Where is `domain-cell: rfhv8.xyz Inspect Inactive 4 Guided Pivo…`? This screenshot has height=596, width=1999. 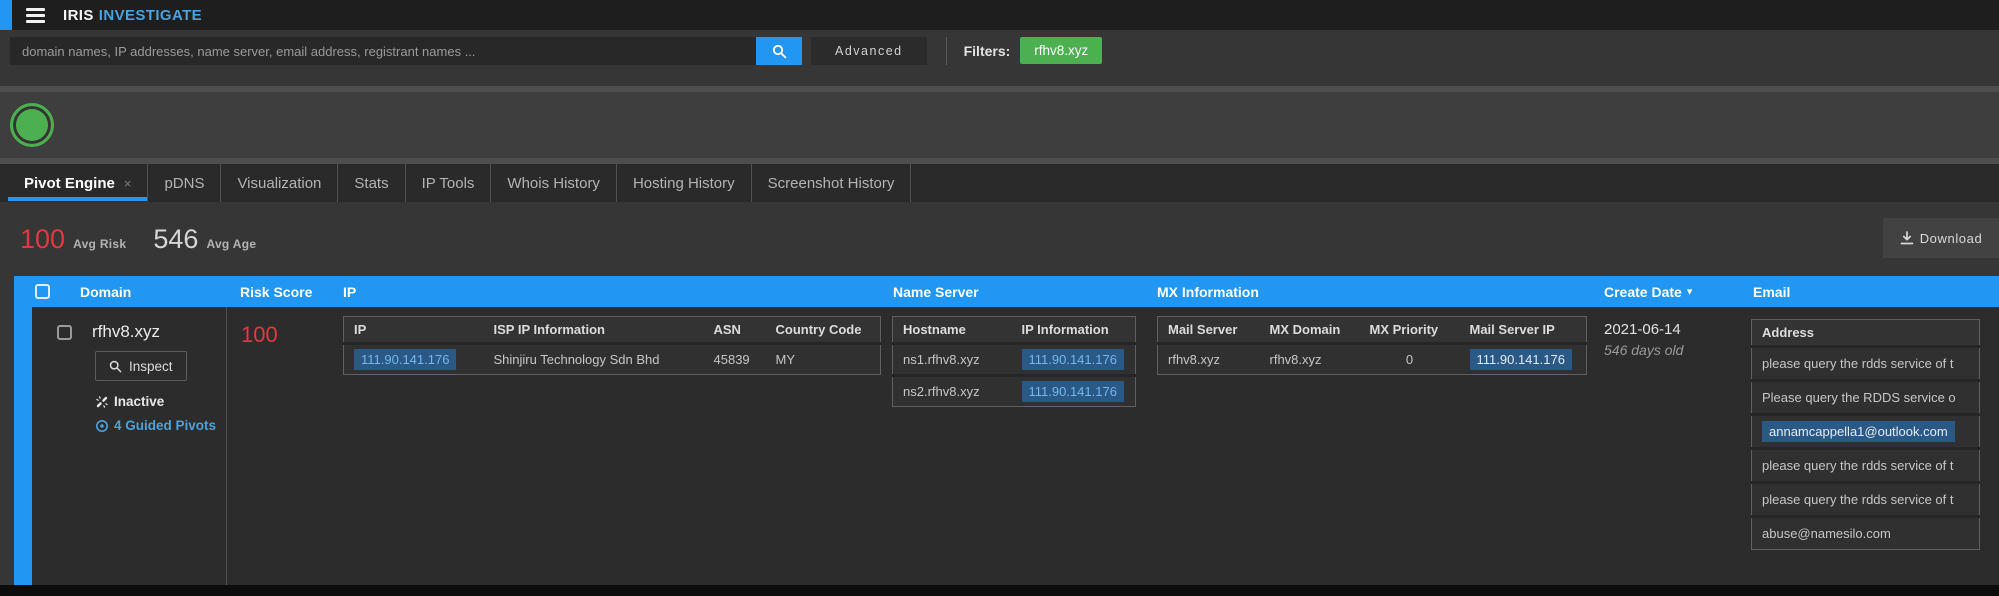 domain-cell: rfhv8.xyz Inspect Inactive 4 Guided Pivo… is located at coordinates (120, 446).